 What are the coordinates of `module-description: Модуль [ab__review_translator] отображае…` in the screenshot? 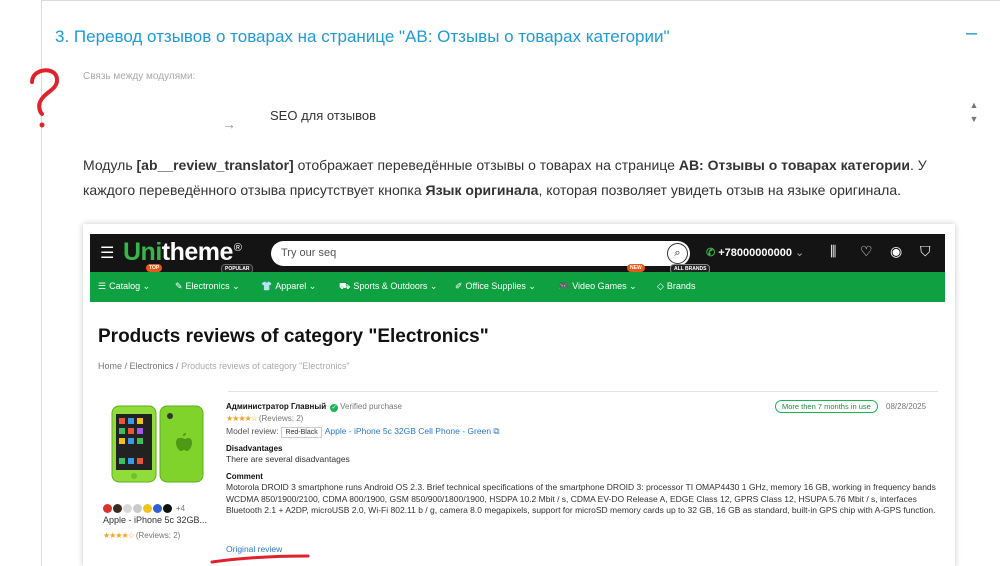 It's located at (505, 177).